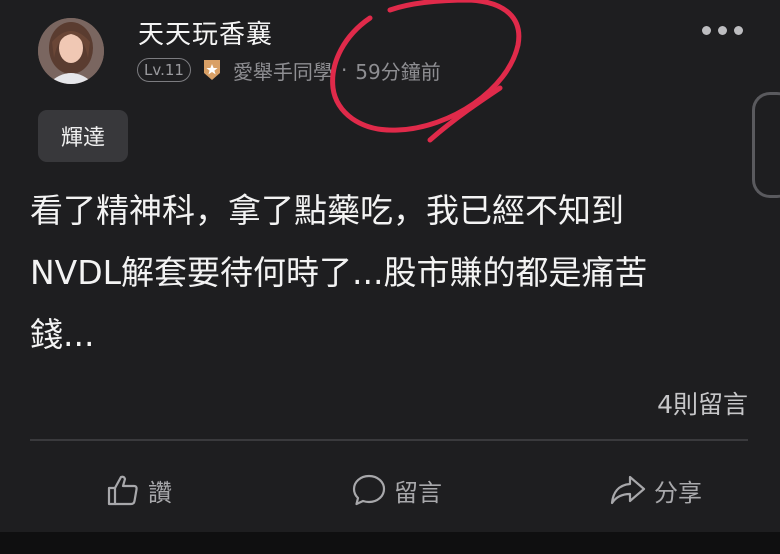  What do you see at coordinates (212, 70) in the screenshot?
I see `badge-icon` at bounding box center [212, 70].